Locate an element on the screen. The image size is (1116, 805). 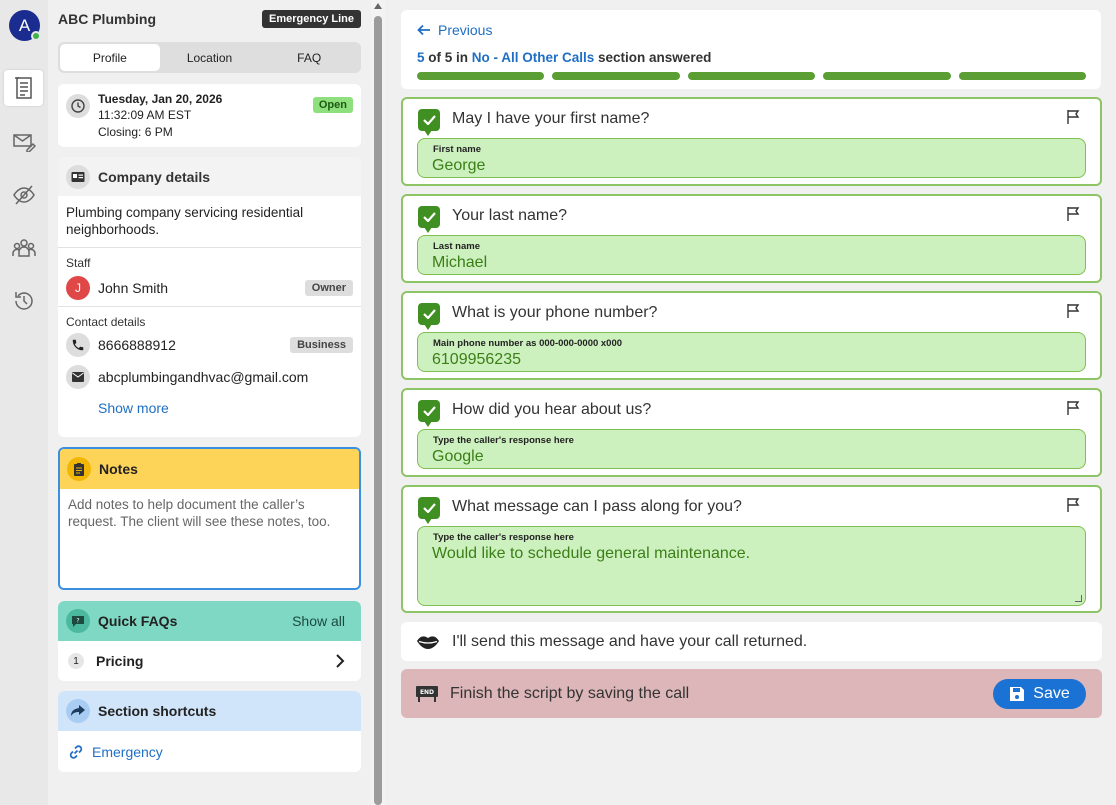
mail-edit-icon is located at coordinates (24, 143).